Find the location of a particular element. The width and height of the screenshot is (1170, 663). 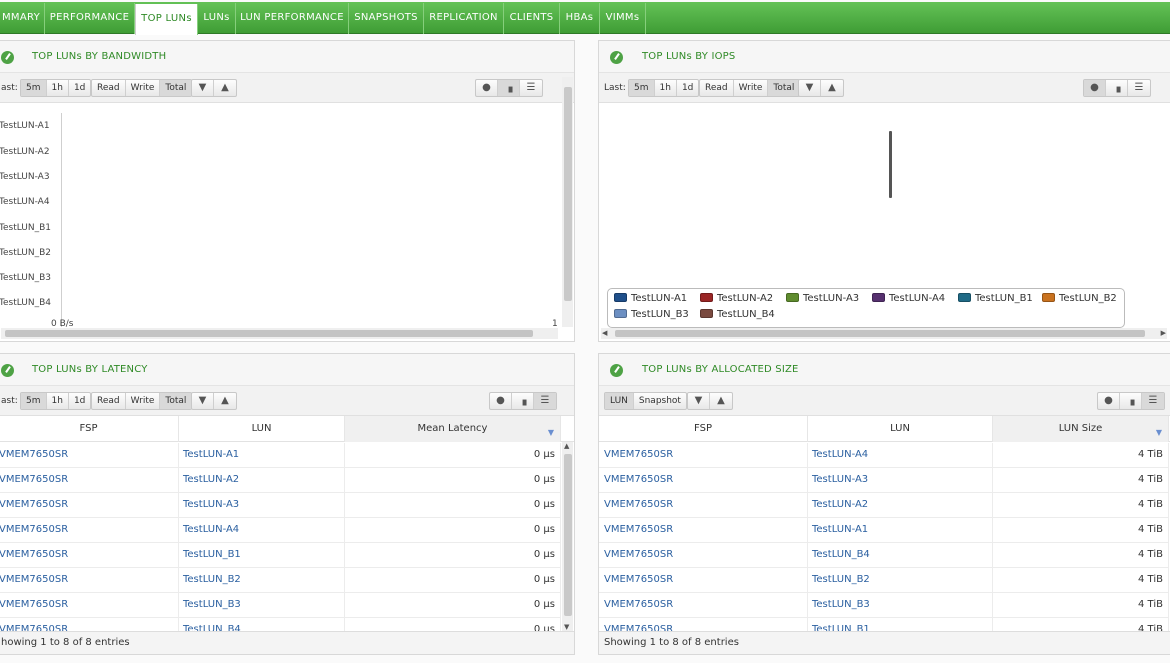

table-row: VMEM7650SR TestLUN_B3 0 µs is located at coordinates (280, 605).